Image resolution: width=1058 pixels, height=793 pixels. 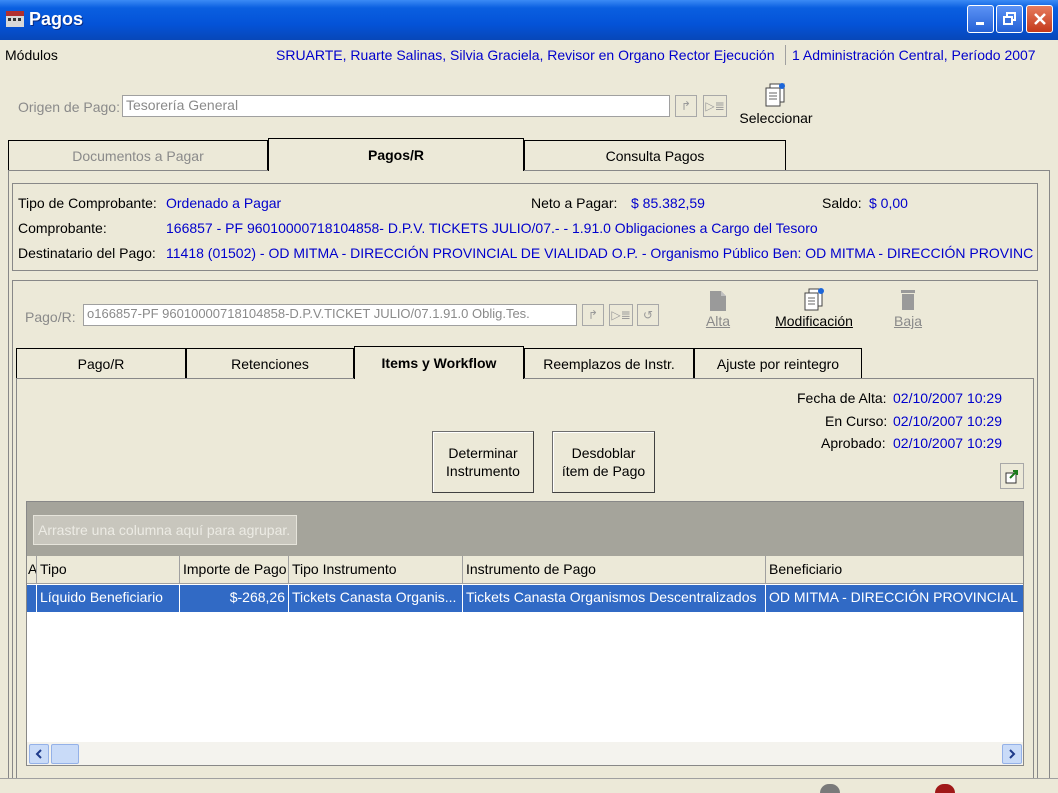 What do you see at coordinates (894, 598) in the screenshot?
I see `table-cell-beneficiario: OD MITMA - DIRECCIÓN PROVINCIAL` at bounding box center [894, 598].